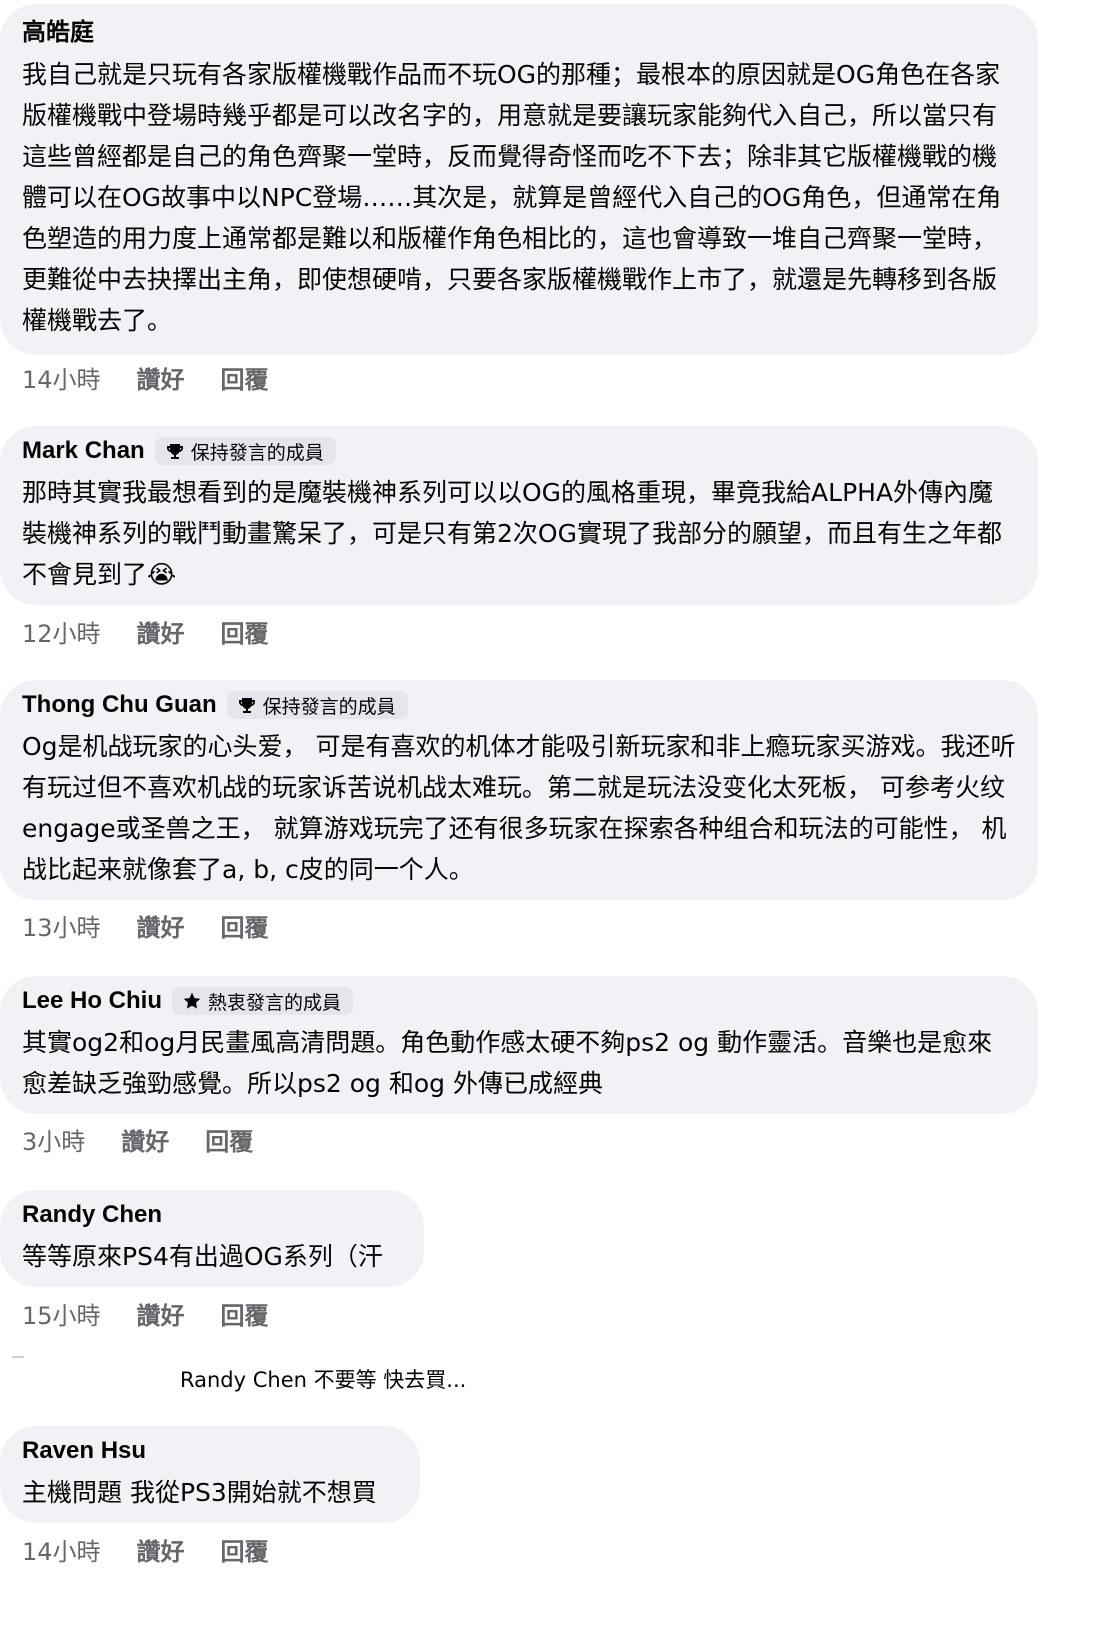  What do you see at coordinates (119, 705) in the screenshot?
I see `author-name: Thong Chu Guan` at bounding box center [119, 705].